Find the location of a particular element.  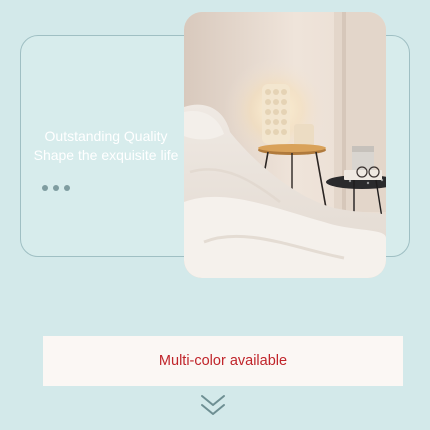

tagline-line-1: Outstanding Quality is located at coordinates (106, 136).